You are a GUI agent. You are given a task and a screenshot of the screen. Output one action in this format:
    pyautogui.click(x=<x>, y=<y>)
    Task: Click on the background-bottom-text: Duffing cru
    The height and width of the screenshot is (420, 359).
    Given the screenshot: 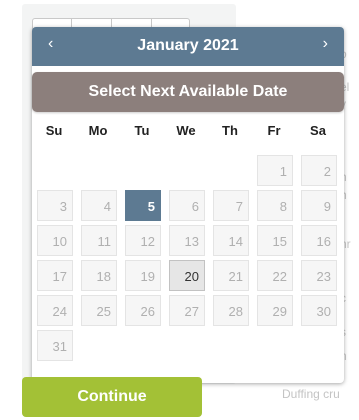 What is the action you would take?
    pyautogui.click(x=311, y=394)
    